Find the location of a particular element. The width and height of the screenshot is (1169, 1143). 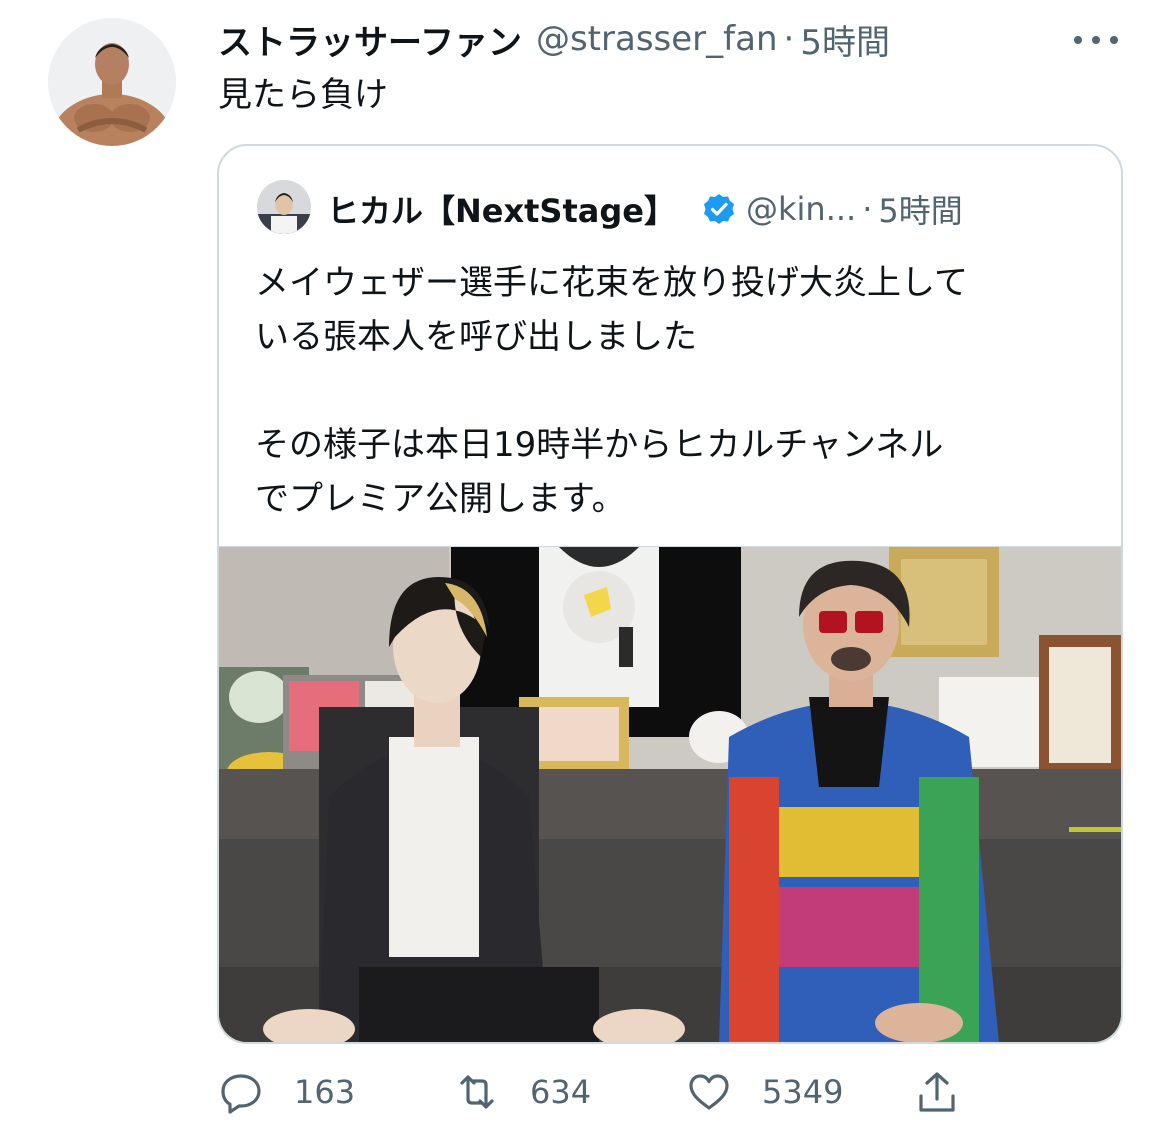

verified-badge-icon is located at coordinates (718, 209).